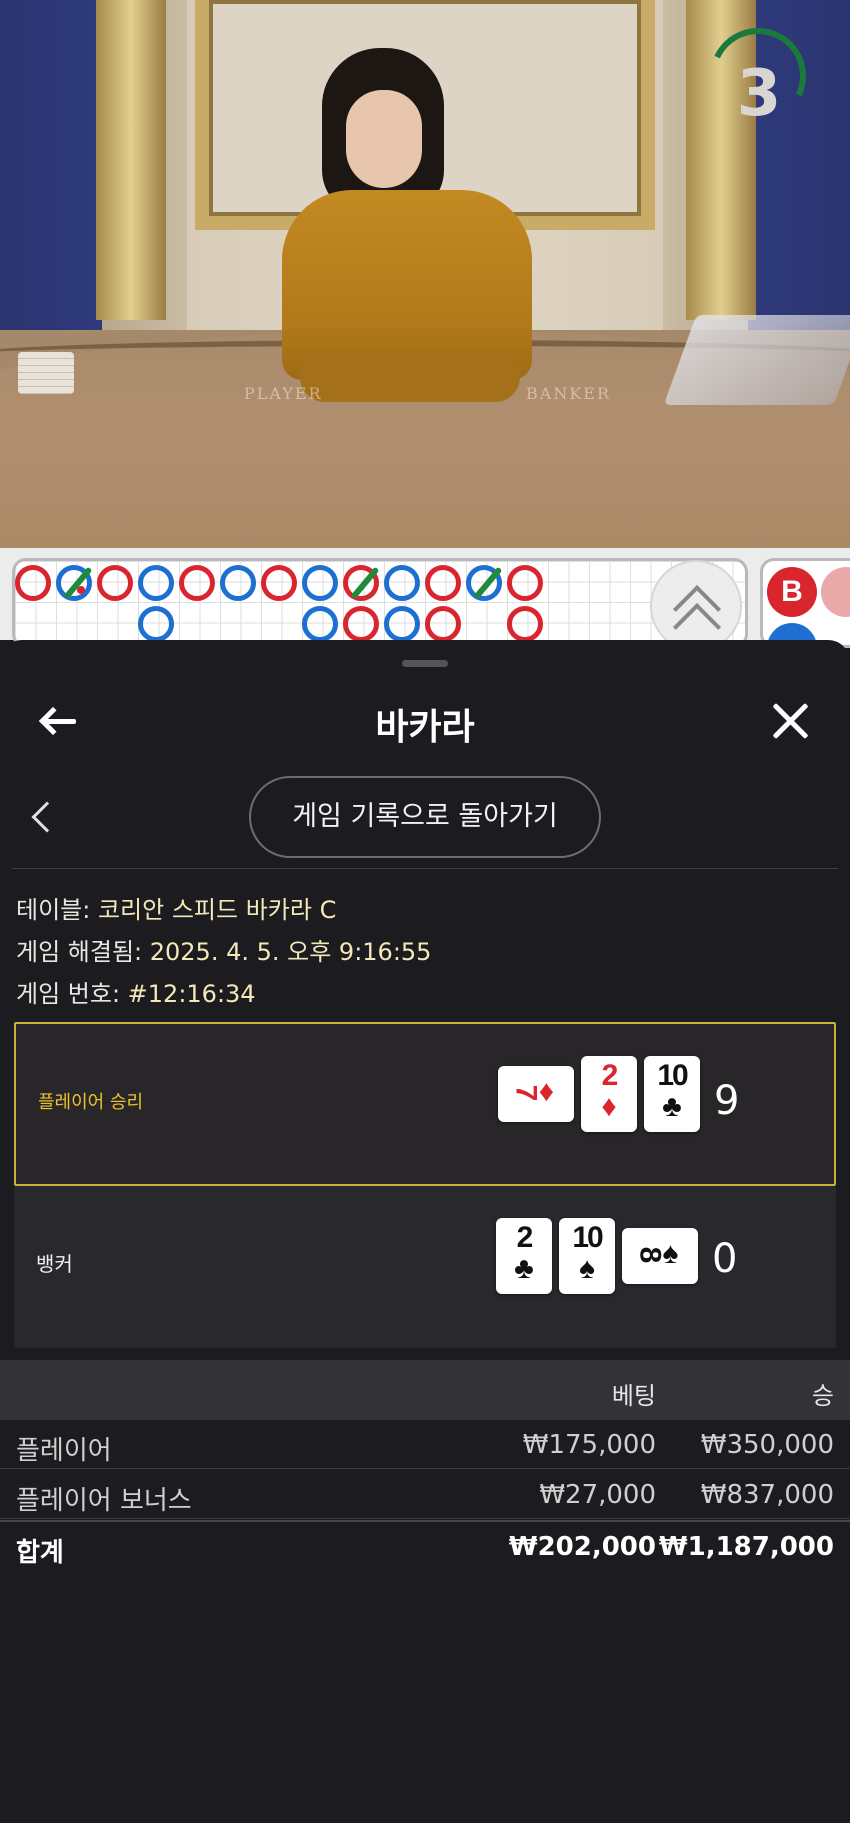 The height and width of the screenshot is (1823, 850). I want to click on banker-score: 0, so click(725, 1259).